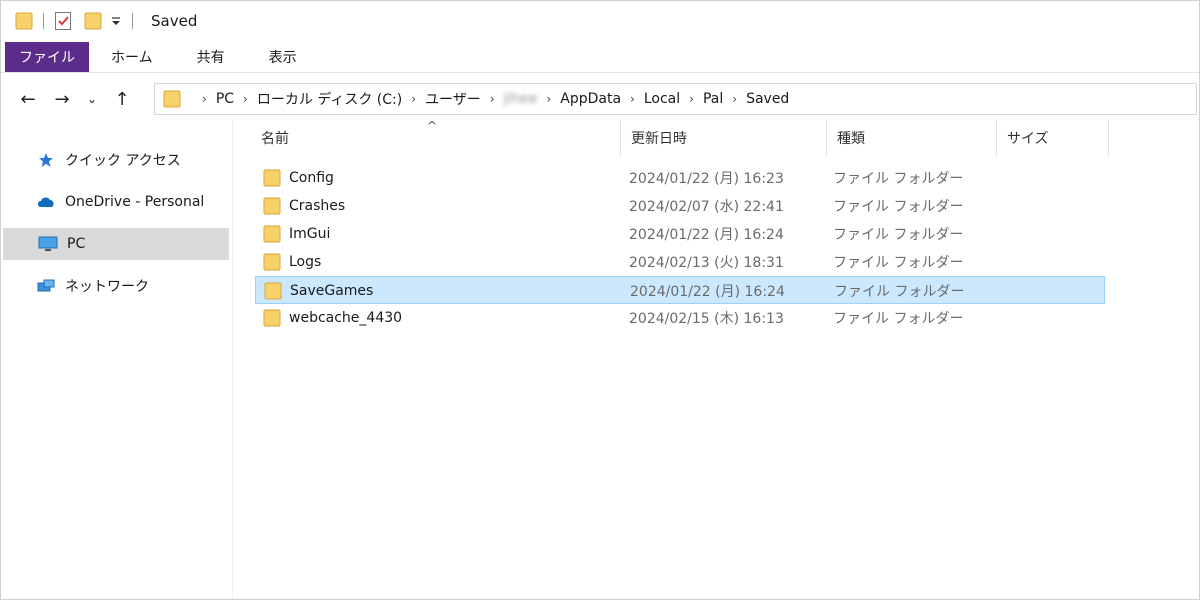 The height and width of the screenshot is (600, 1200). I want to click on file-modified: 2024/01/22 (月) 16:23, so click(706, 179).